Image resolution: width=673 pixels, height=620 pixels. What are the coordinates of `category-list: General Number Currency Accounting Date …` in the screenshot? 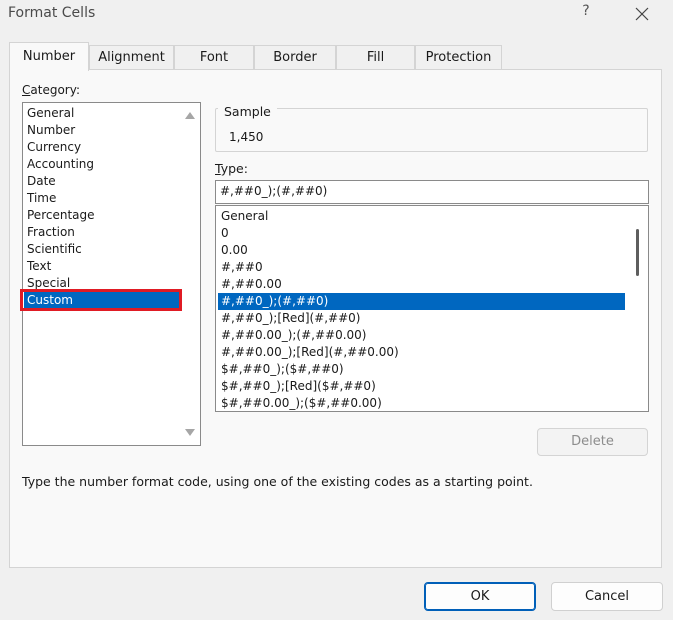 It's located at (111, 274).